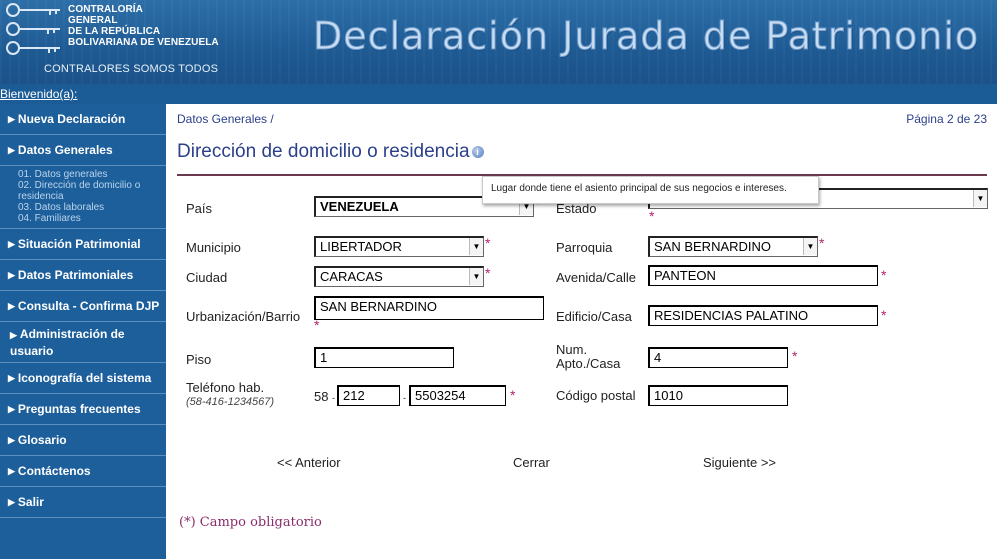  What do you see at coordinates (71, 119) in the screenshot?
I see `sidebar-item-label: Nueva Declaración` at bounding box center [71, 119].